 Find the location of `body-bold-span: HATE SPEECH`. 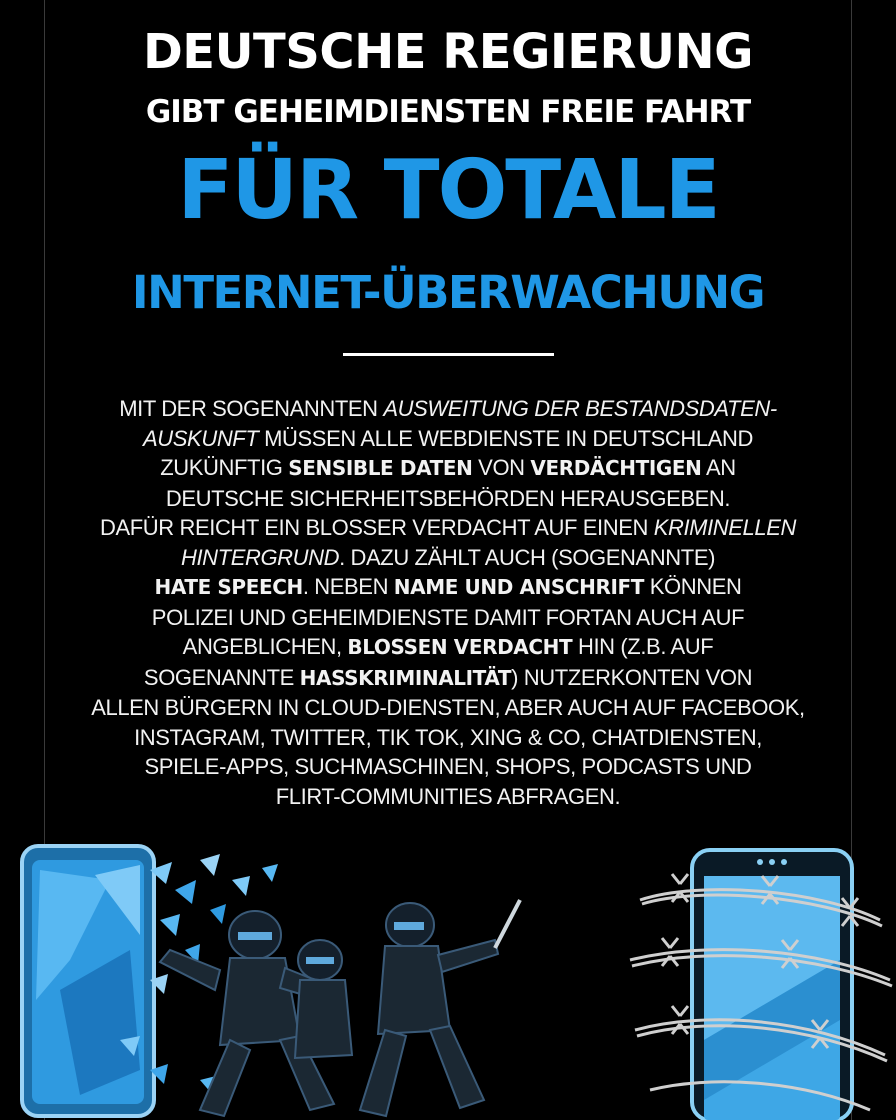

body-bold-span: HATE SPEECH is located at coordinates (229, 587).